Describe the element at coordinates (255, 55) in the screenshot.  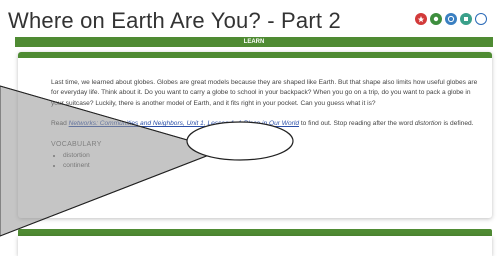
I see `card-accent-bar` at that location.